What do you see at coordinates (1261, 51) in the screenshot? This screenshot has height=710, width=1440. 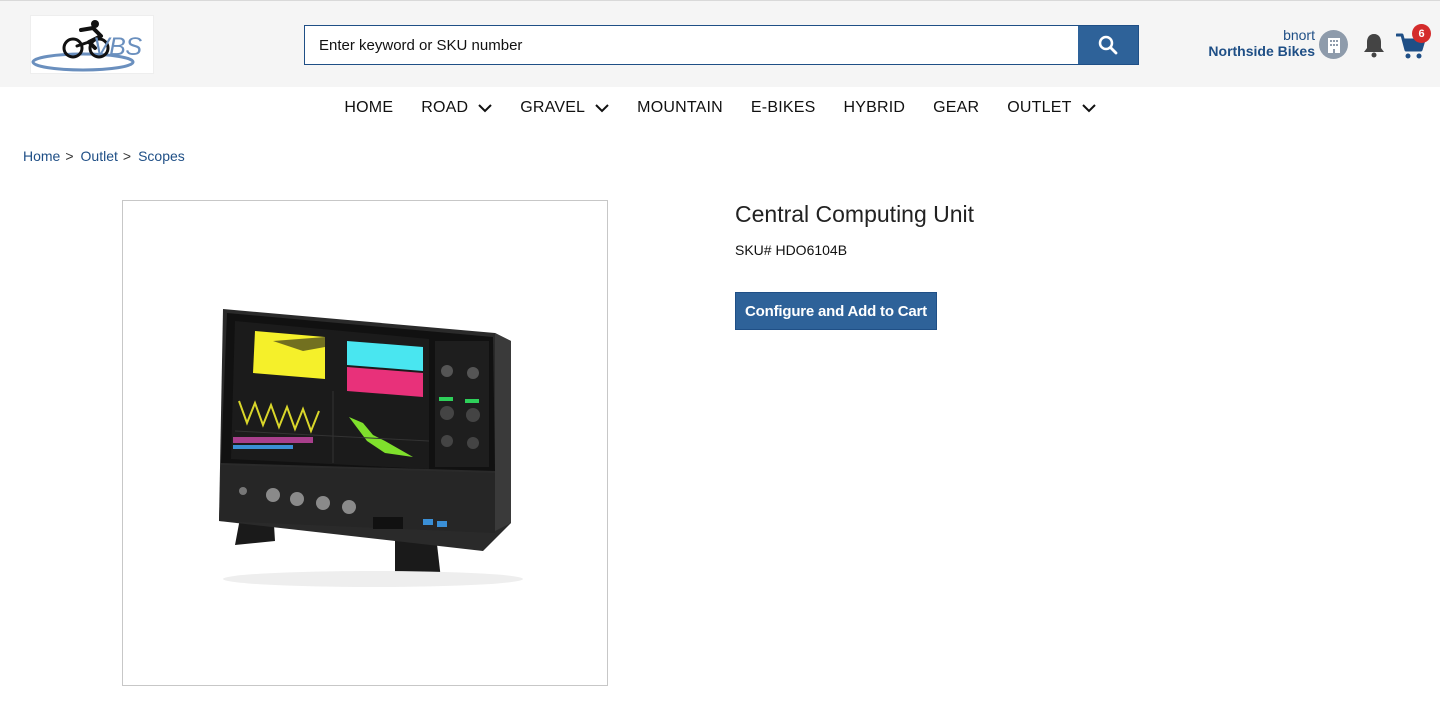 I see `company-name: Northside Bikes` at bounding box center [1261, 51].